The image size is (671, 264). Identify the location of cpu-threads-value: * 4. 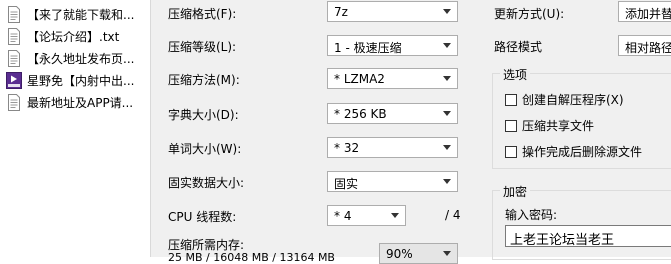
(343, 216).